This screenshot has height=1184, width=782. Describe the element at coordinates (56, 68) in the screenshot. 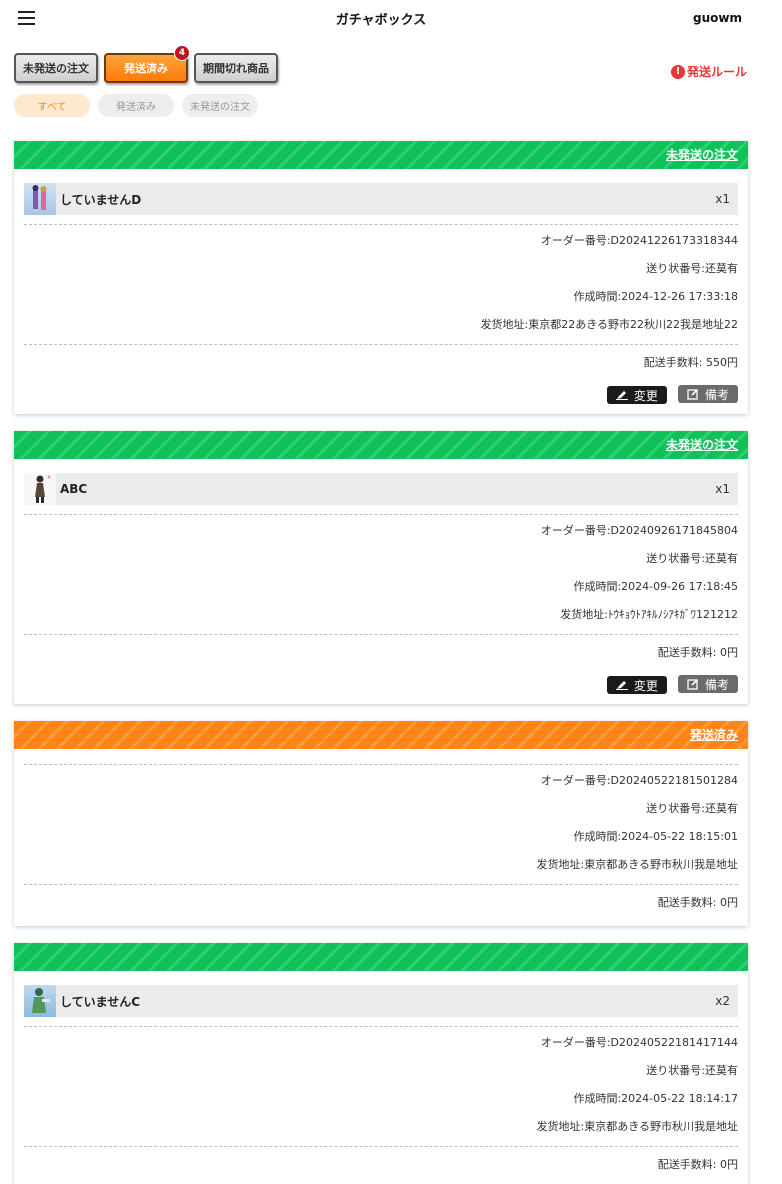

I see `tab-unshipped: 未発送の注文` at that location.